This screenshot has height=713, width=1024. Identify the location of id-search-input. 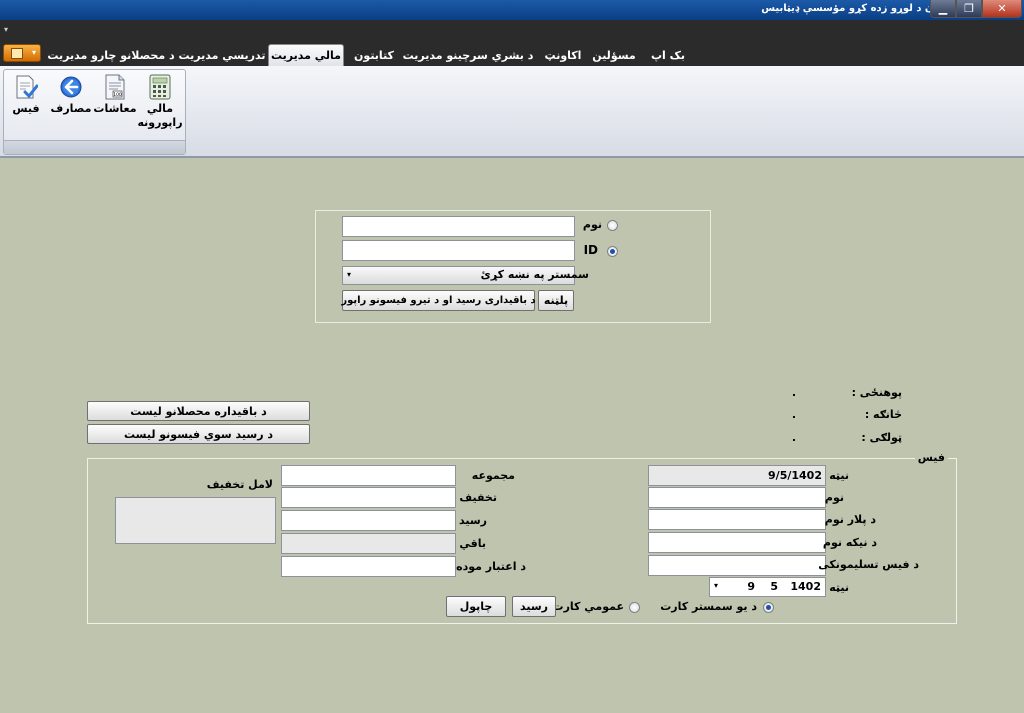
(458, 250).